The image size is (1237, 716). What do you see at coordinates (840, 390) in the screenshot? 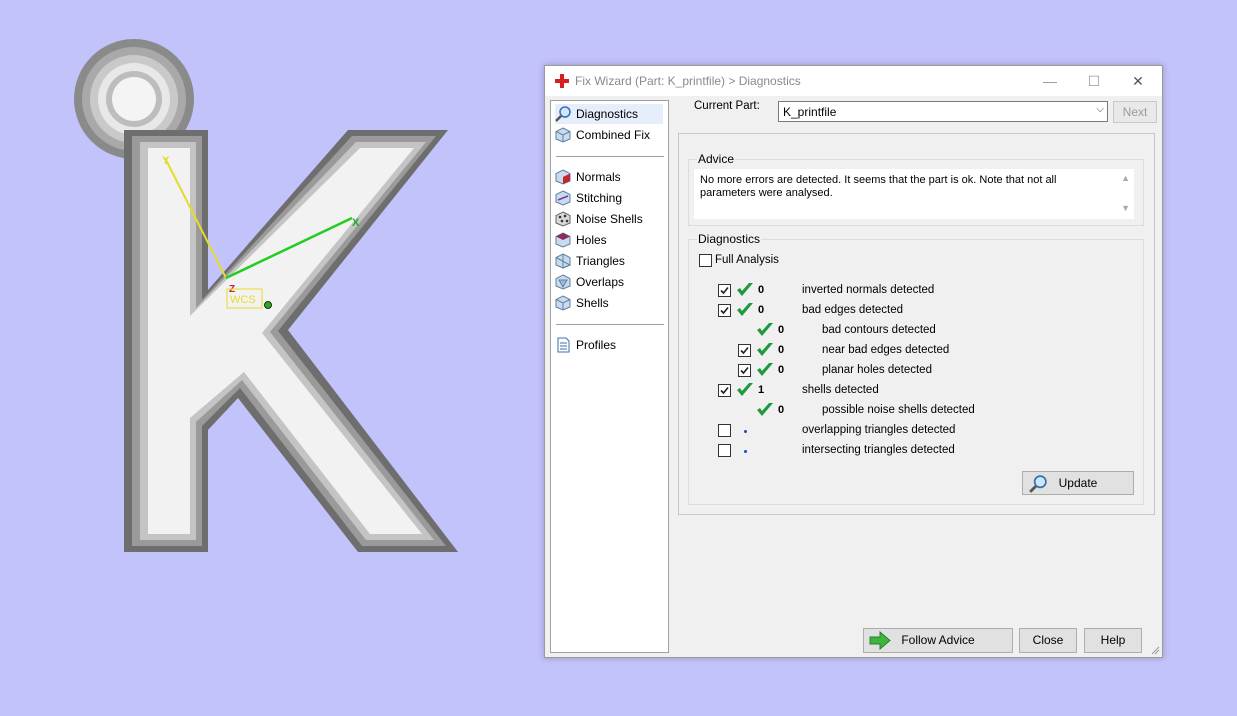
I see `diagnostic-label: shells detected` at bounding box center [840, 390].